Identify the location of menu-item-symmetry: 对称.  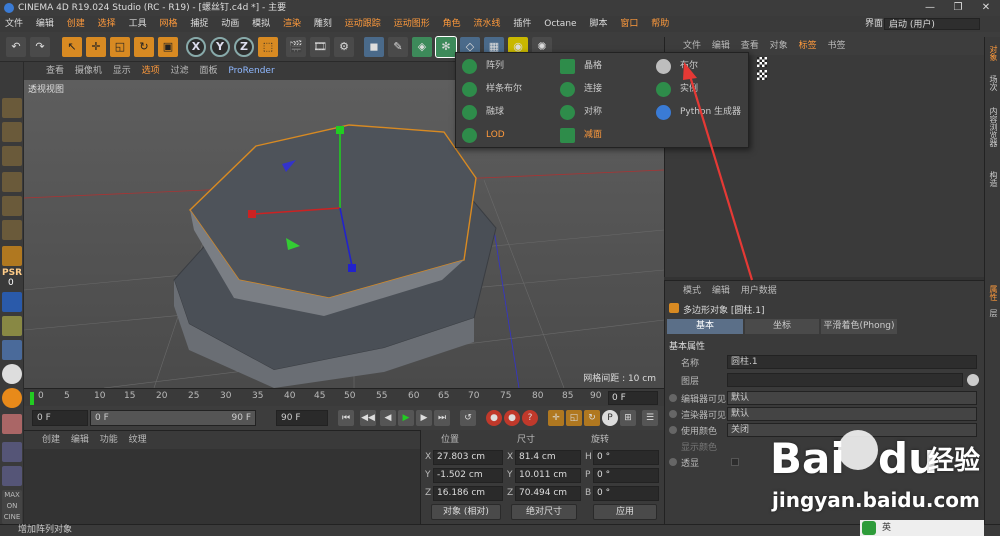
(605, 112).